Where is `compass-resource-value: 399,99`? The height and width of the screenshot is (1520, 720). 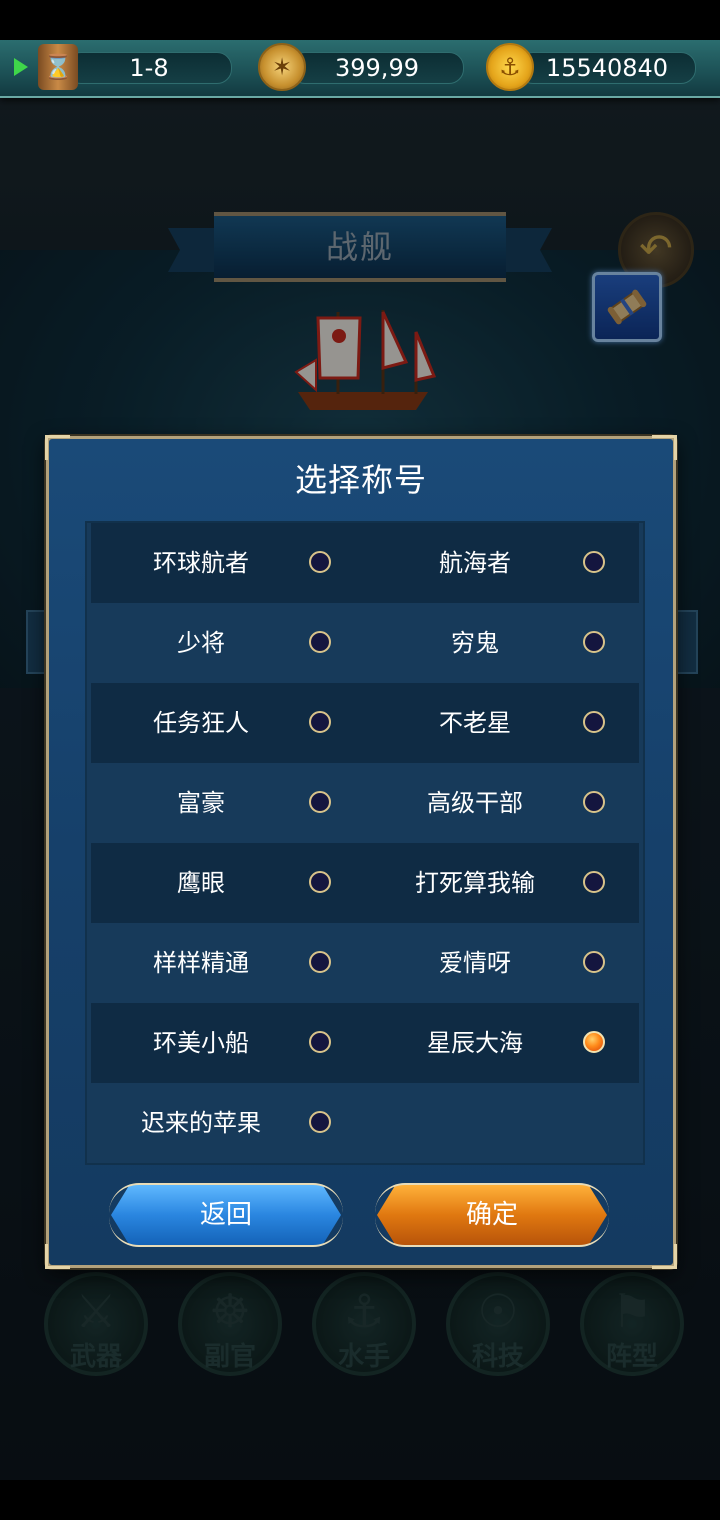 compass-resource-value: 399,99 is located at coordinates (377, 68).